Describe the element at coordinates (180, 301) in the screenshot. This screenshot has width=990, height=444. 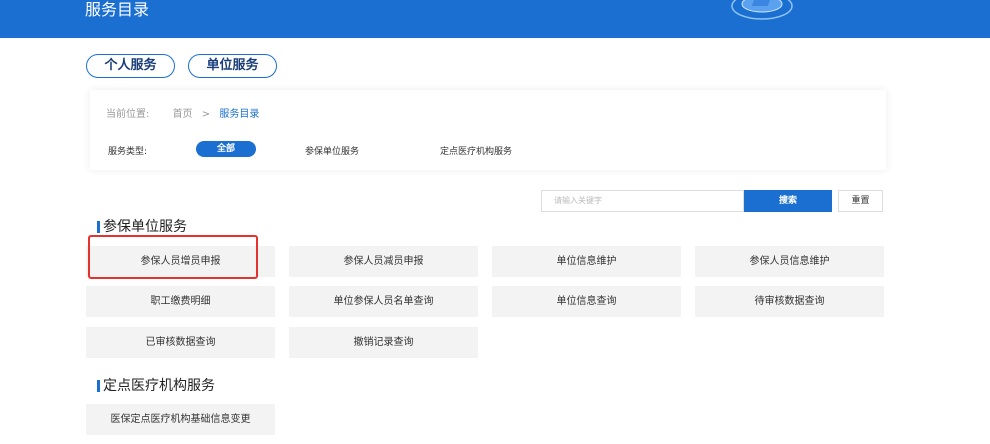
I see `service-tile: 职工缴费明细` at that location.